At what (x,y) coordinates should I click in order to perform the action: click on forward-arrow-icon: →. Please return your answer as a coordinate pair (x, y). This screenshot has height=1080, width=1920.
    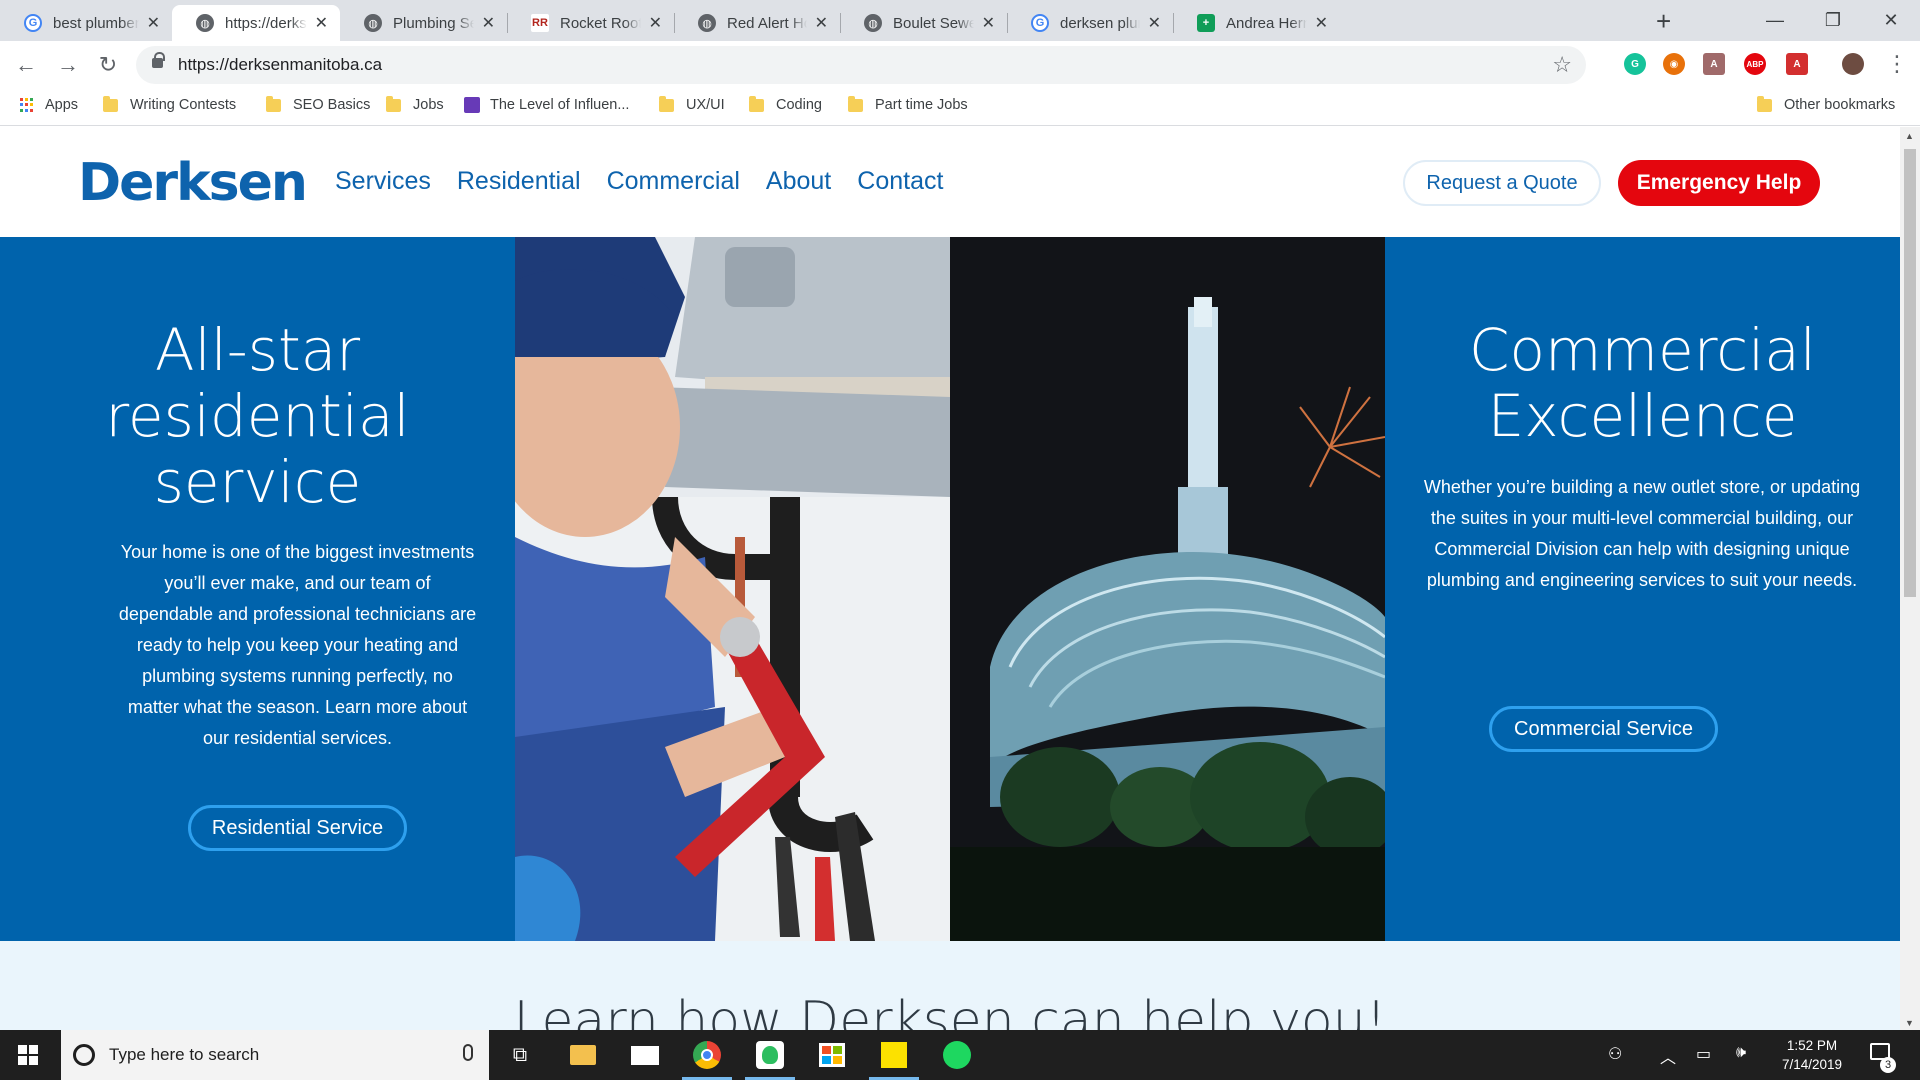
    Looking at the image, I should click on (68, 64).